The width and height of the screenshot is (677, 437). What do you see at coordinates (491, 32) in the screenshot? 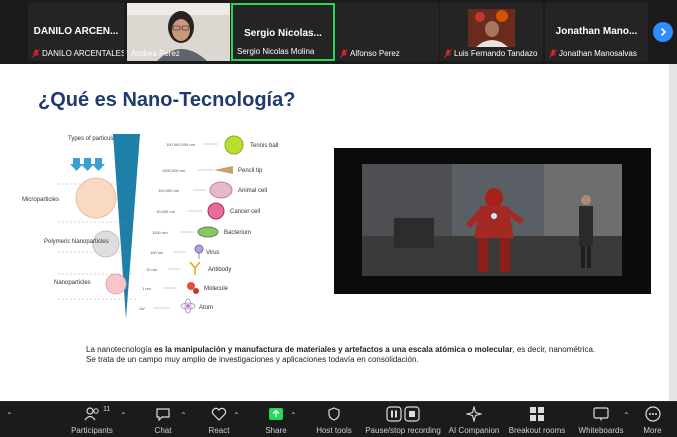
I see `participant-video-tile: Luis Fernando Tandazo` at bounding box center [491, 32].